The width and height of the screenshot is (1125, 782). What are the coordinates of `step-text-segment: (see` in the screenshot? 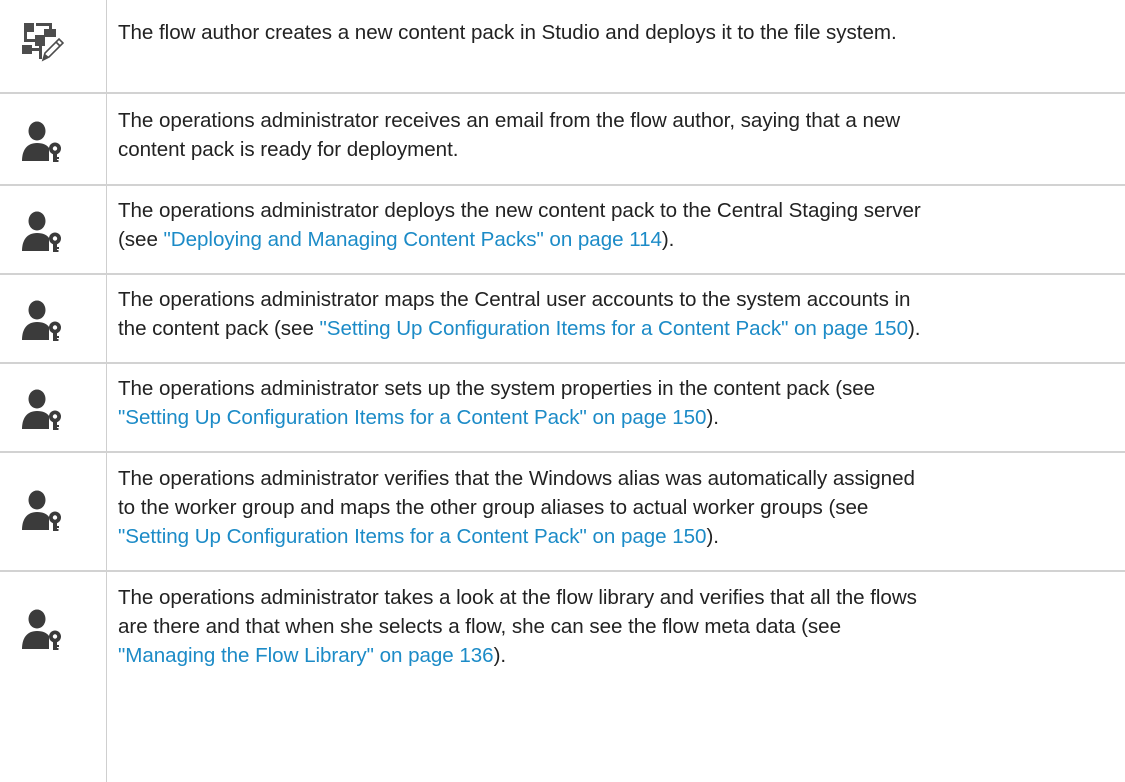 It's located at (141, 239).